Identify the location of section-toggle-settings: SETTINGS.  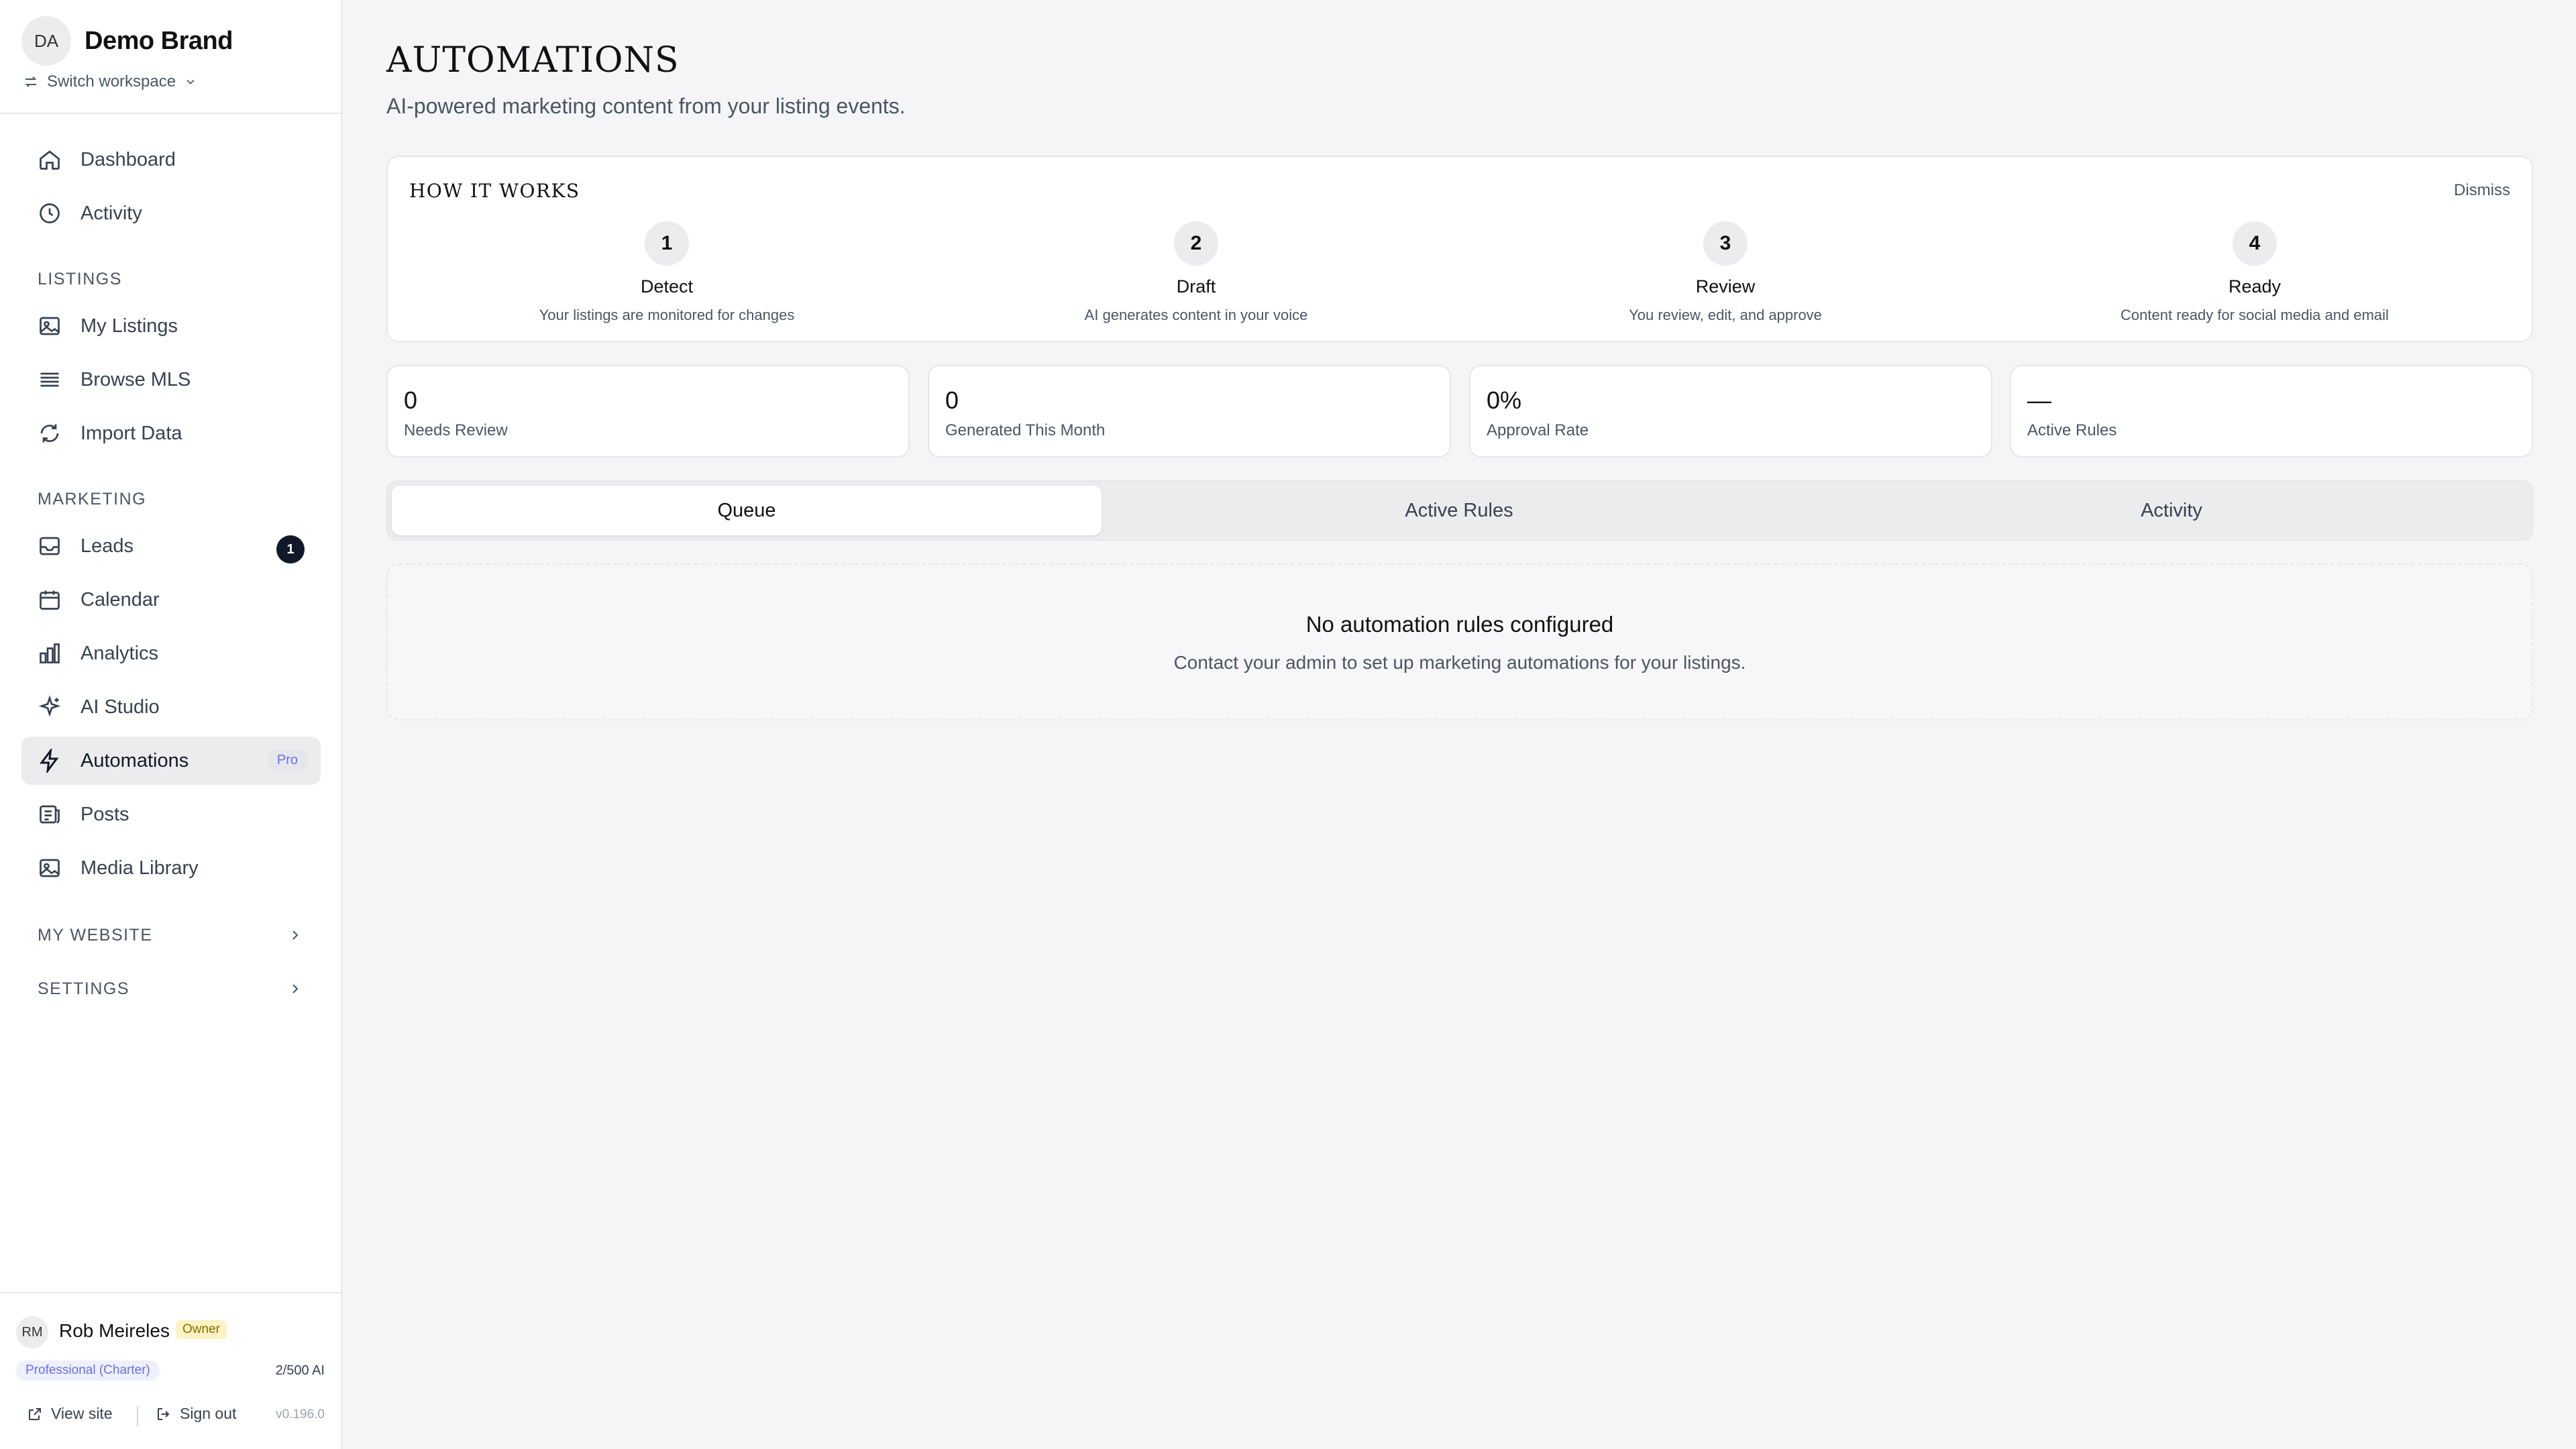
(171, 989).